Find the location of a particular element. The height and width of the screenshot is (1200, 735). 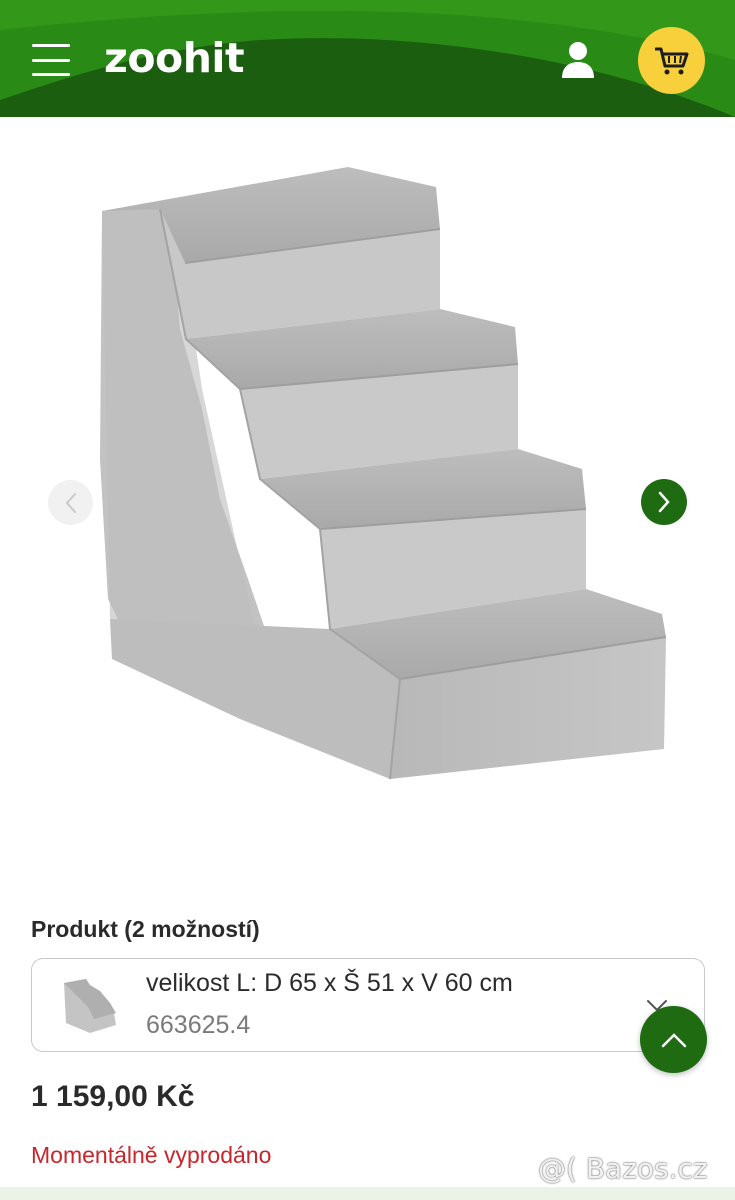

variant-name: velikost L: D 65 x Š 51 x V 60 cm is located at coordinates (329, 983).